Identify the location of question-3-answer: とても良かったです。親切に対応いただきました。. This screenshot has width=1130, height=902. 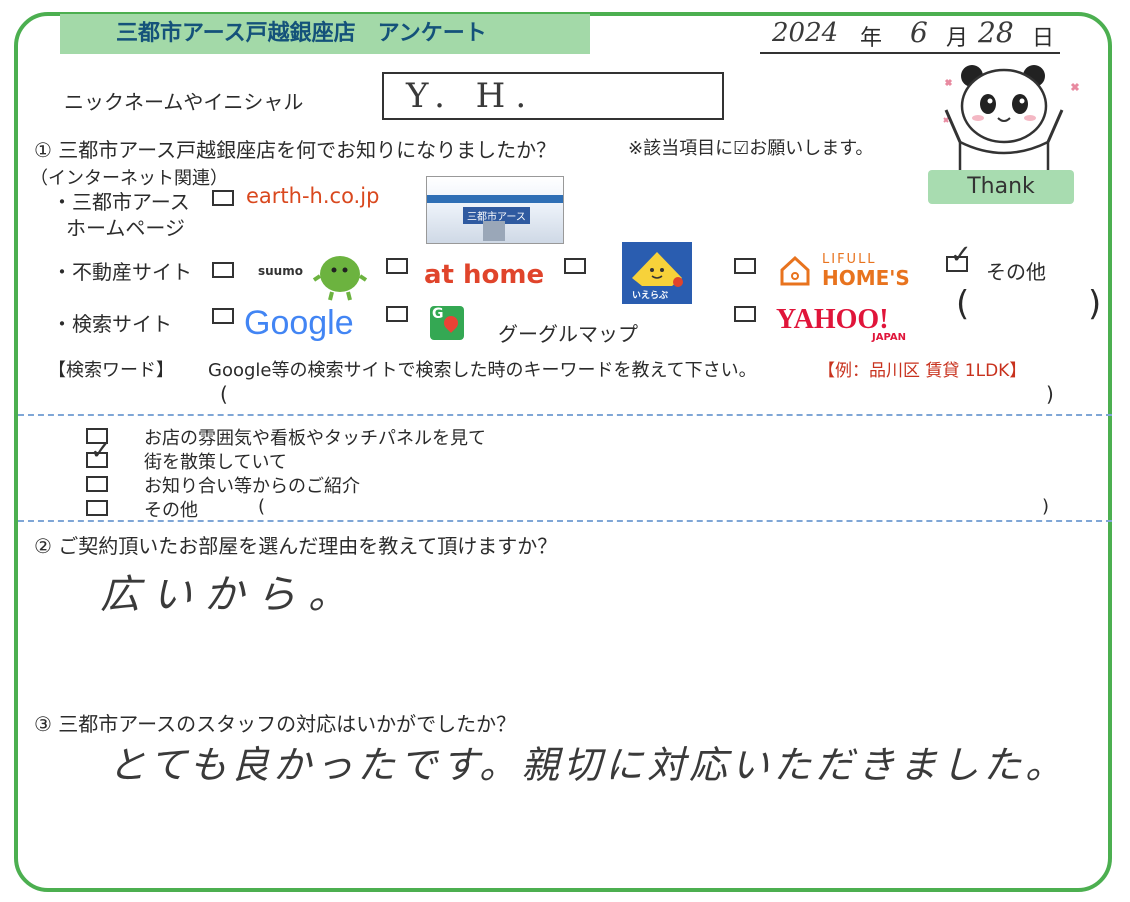
(588, 765).